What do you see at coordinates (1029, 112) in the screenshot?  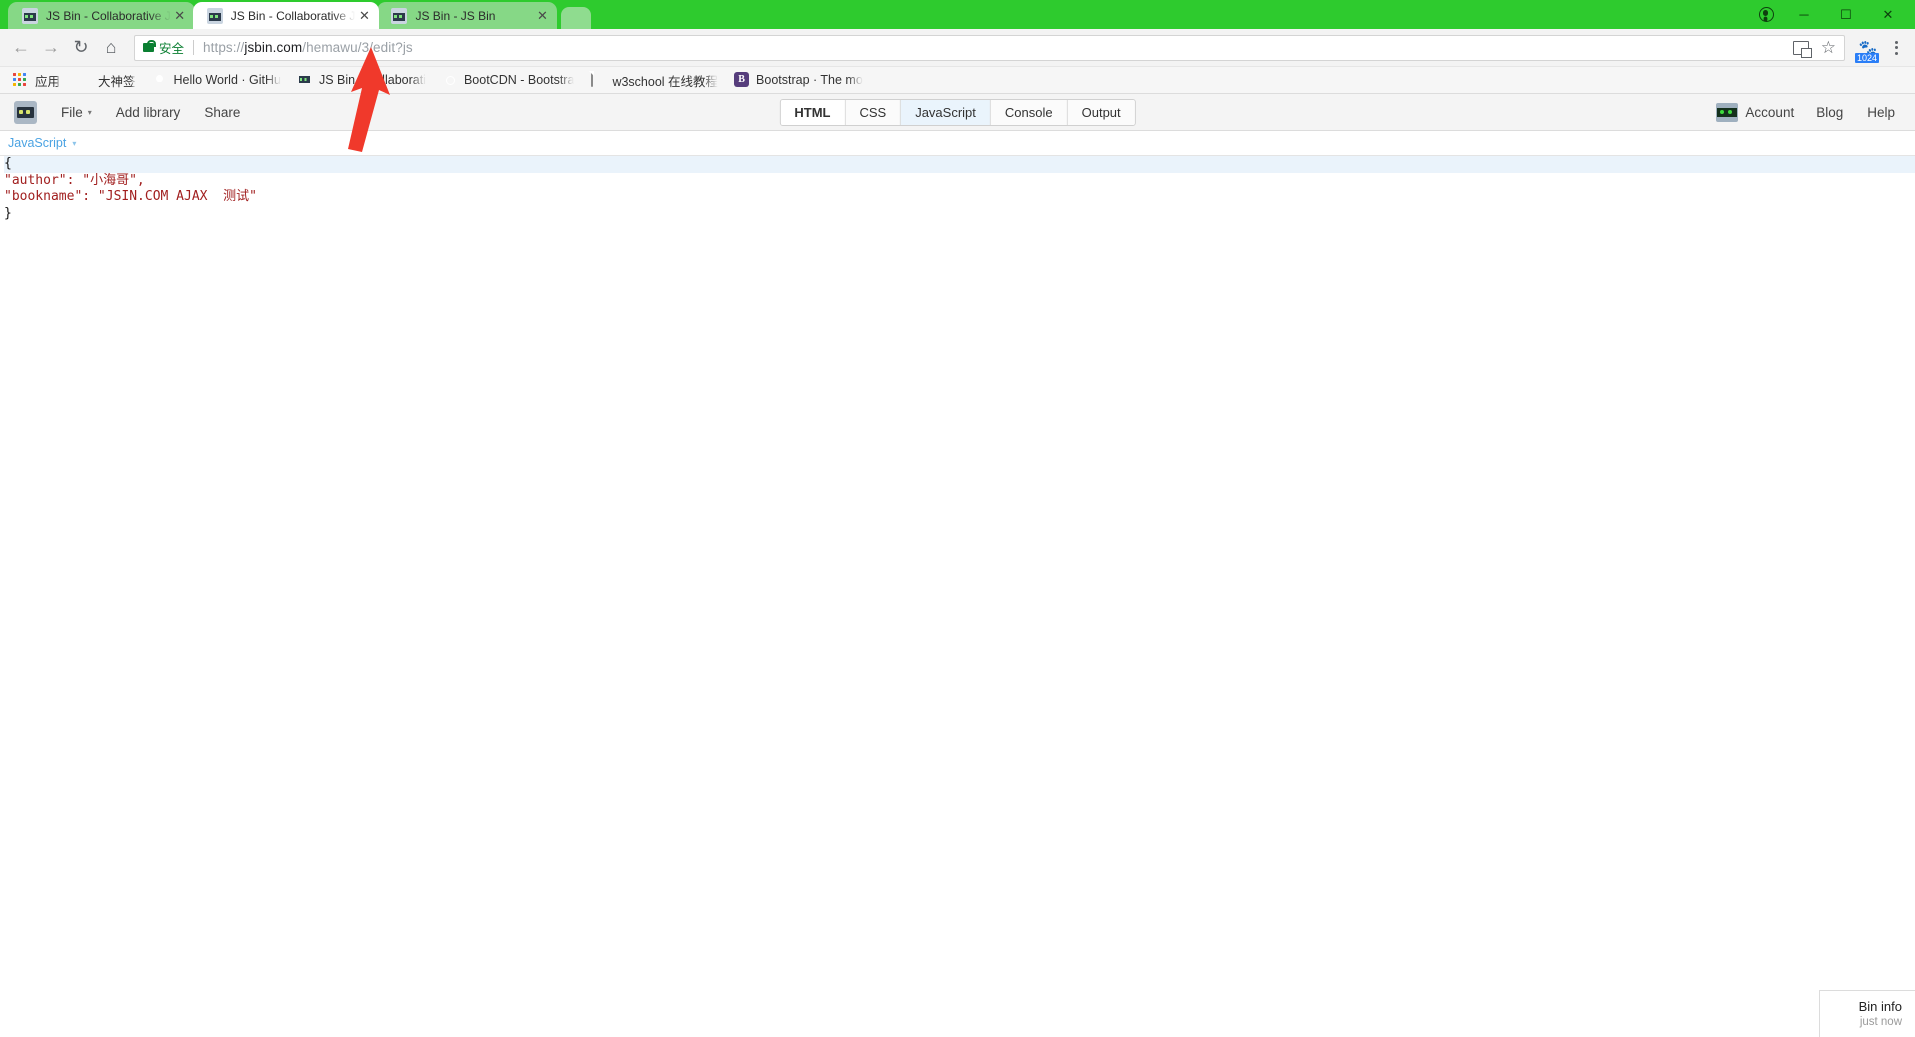 I see `tab-console: Console` at bounding box center [1029, 112].